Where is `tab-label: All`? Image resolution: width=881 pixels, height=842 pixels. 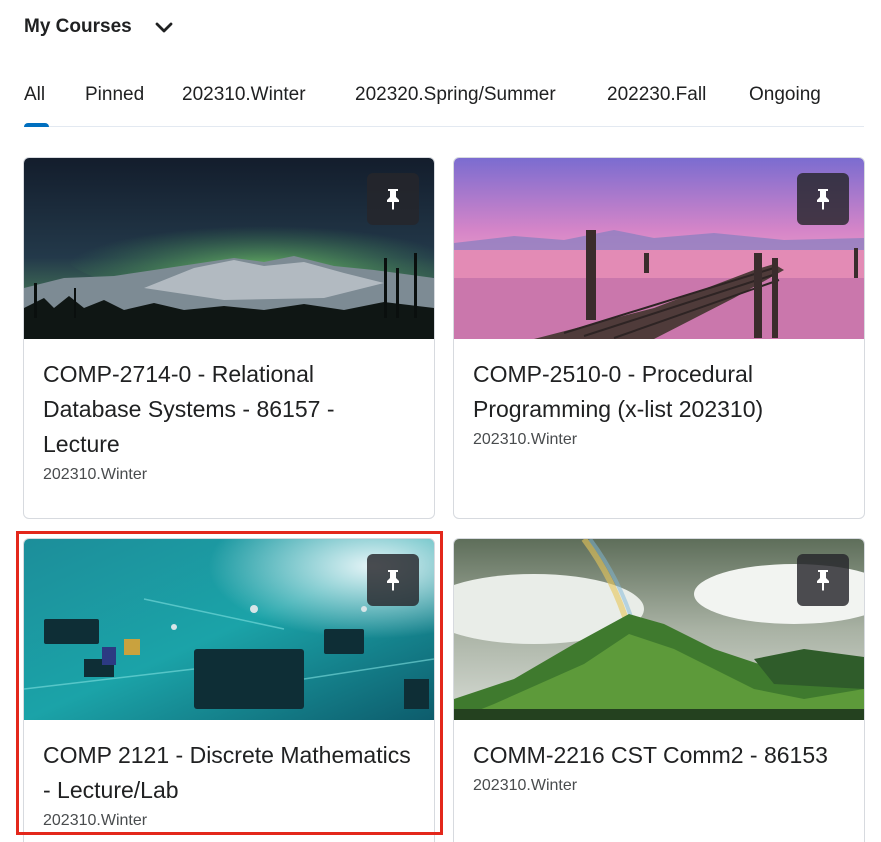
tab-label: All is located at coordinates (35, 94).